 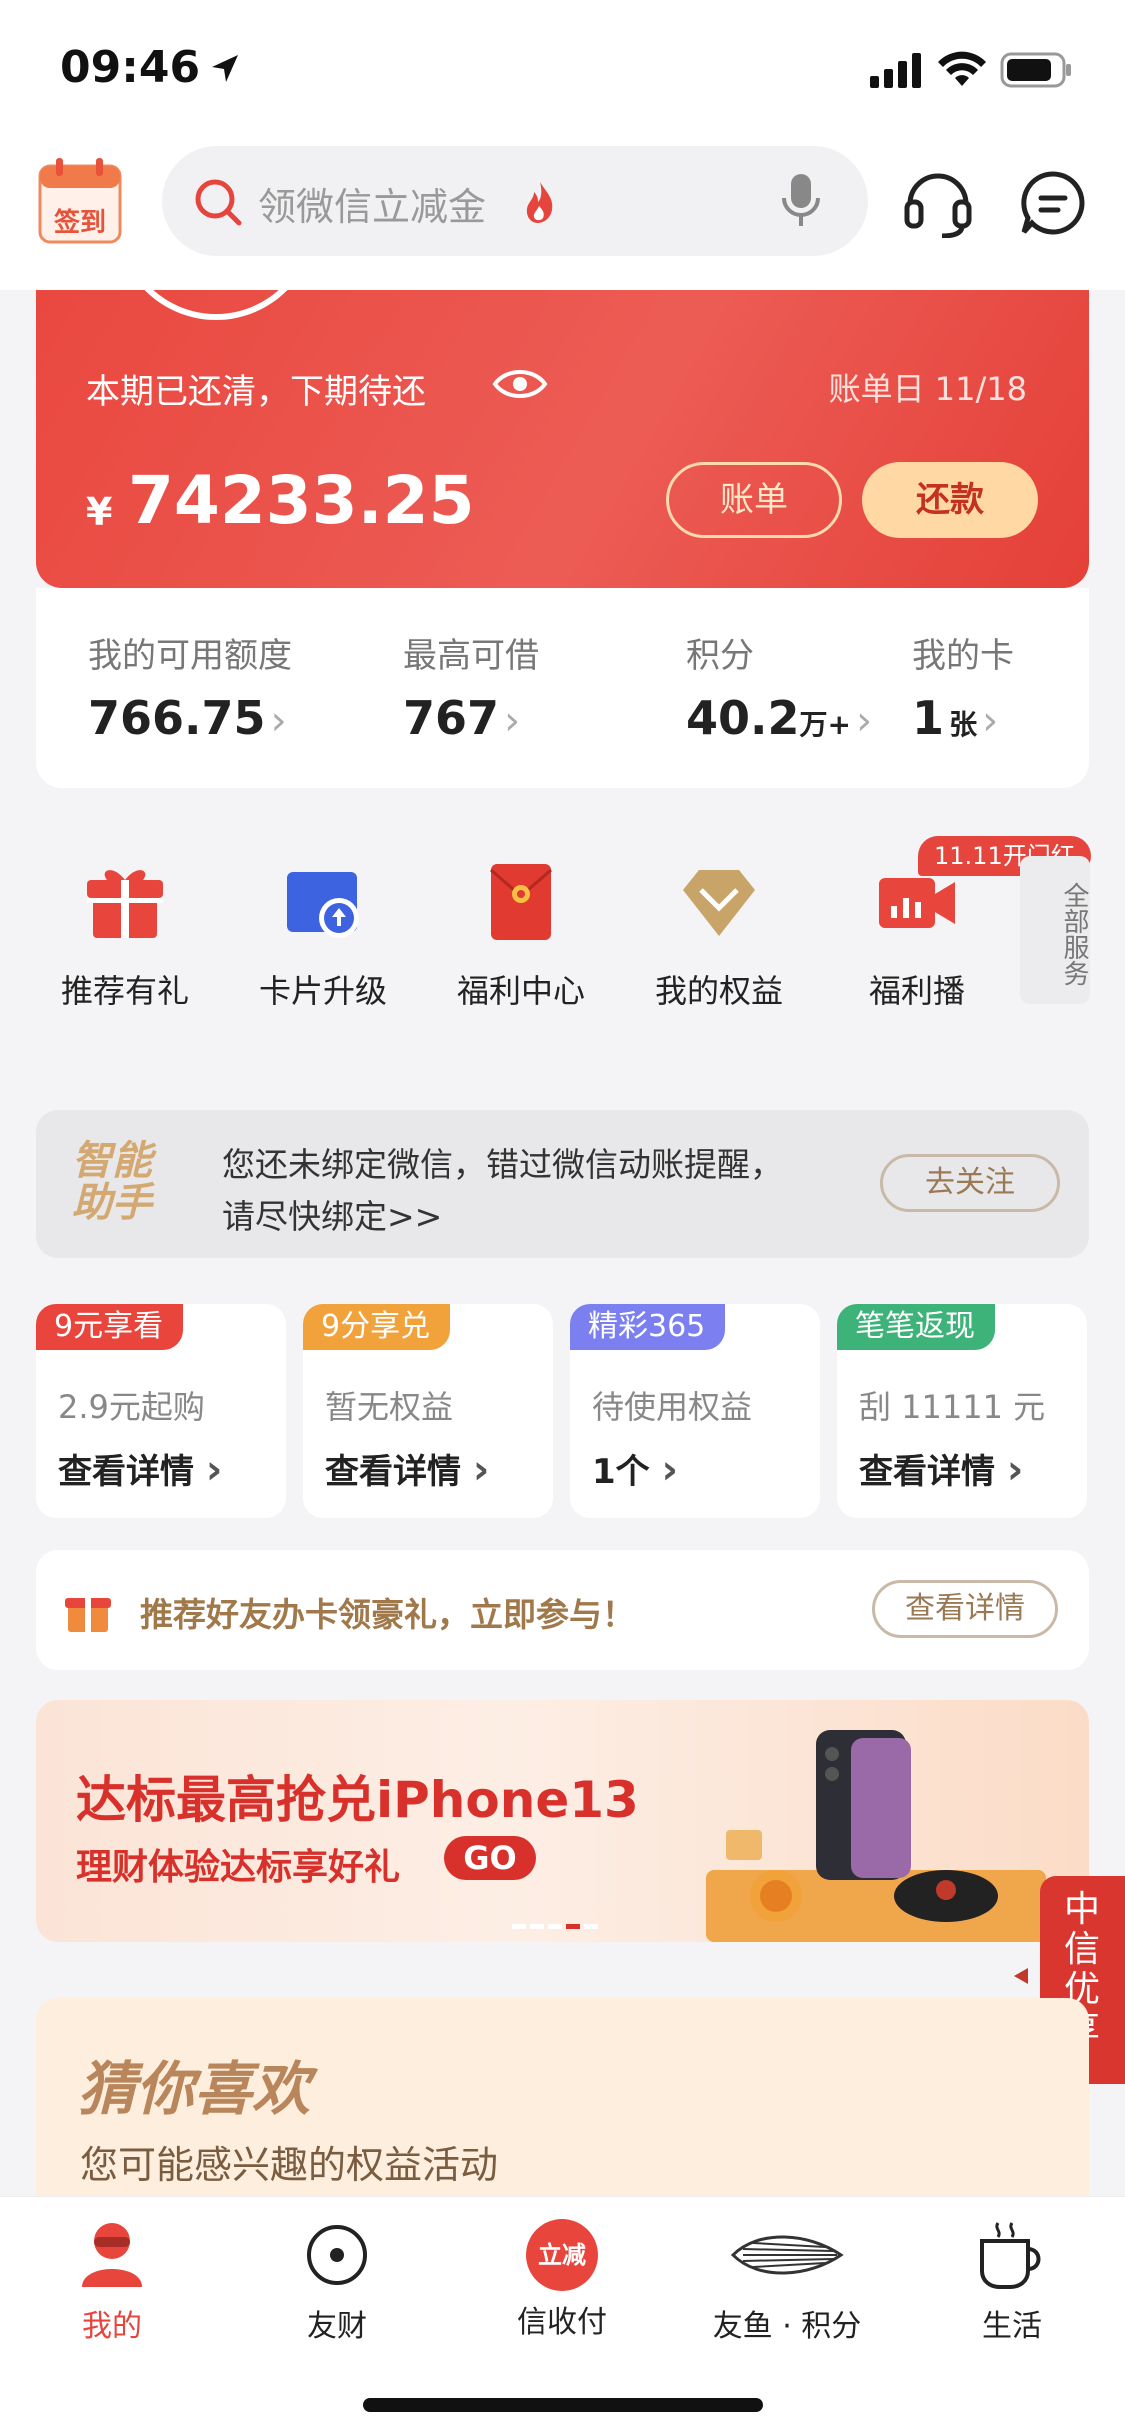 What do you see at coordinates (322, 991) in the screenshot?
I see `quick-action-label: 卡片升级` at bounding box center [322, 991].